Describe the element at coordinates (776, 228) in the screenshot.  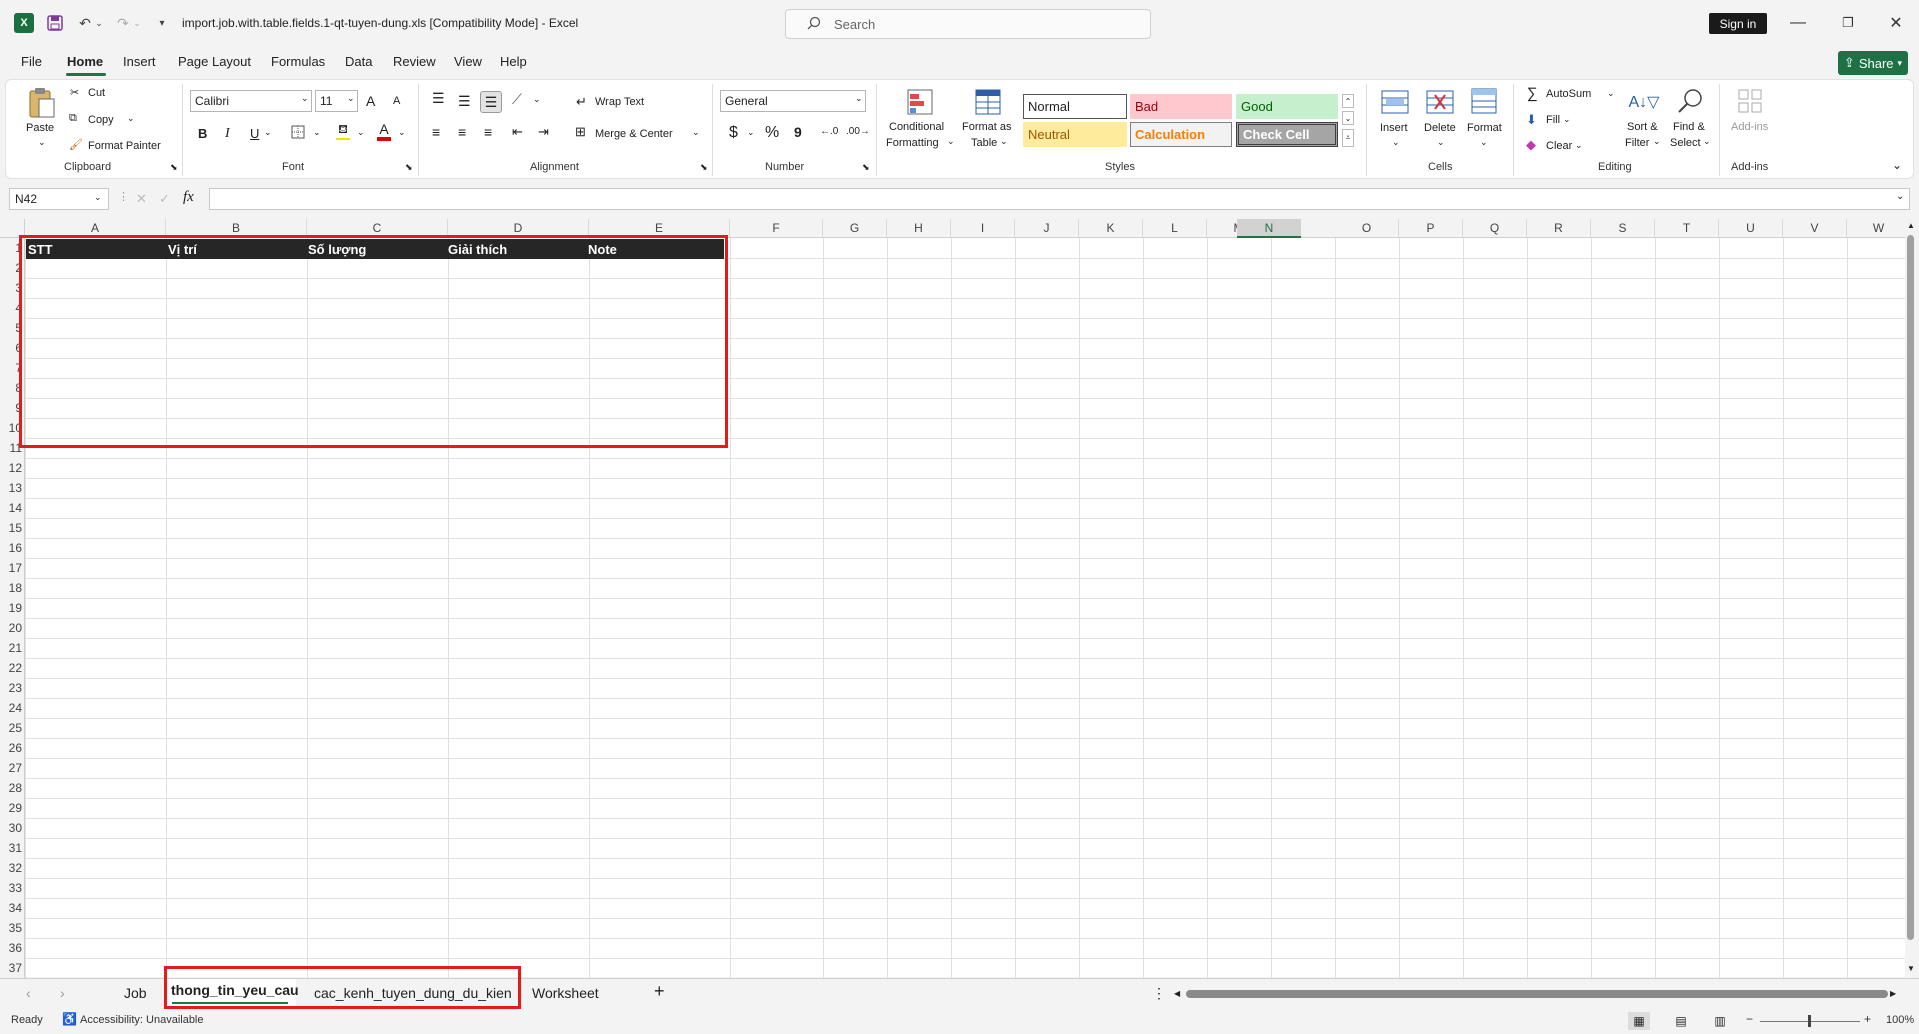
I see `column-header: F` at that location.